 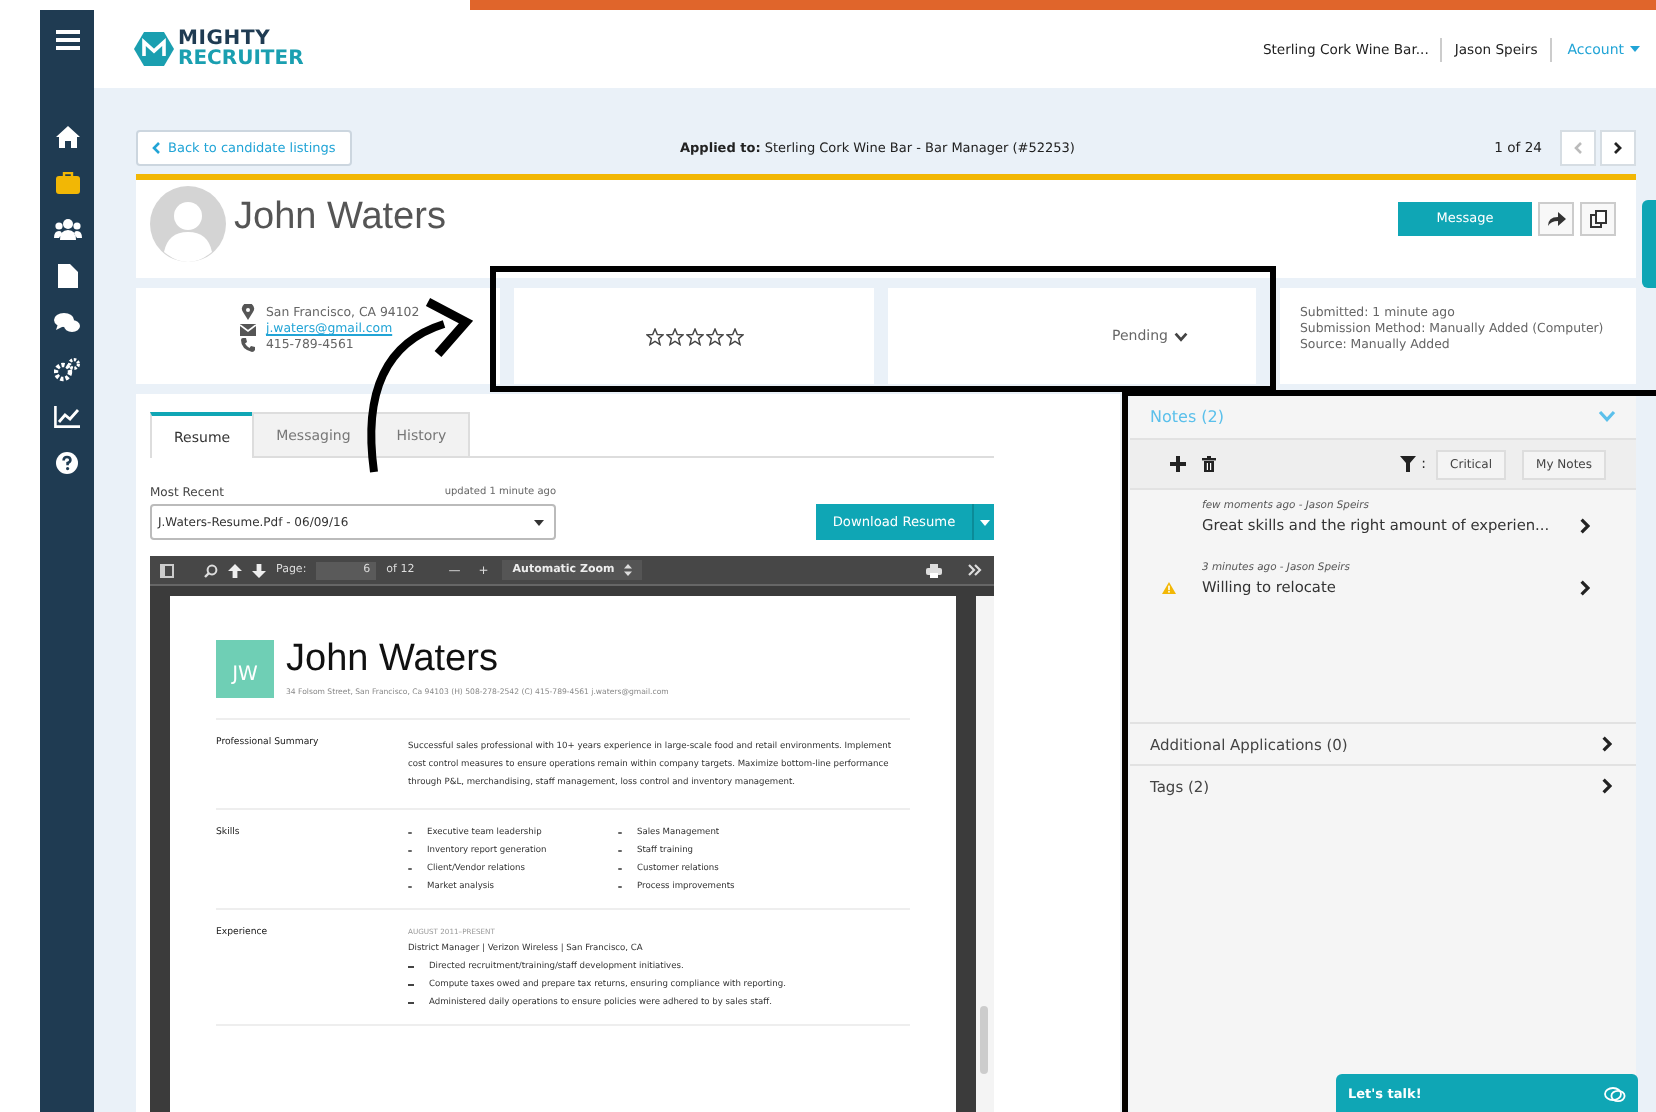 I want to click on initials-logo: JW, so click(x=245, y=669).